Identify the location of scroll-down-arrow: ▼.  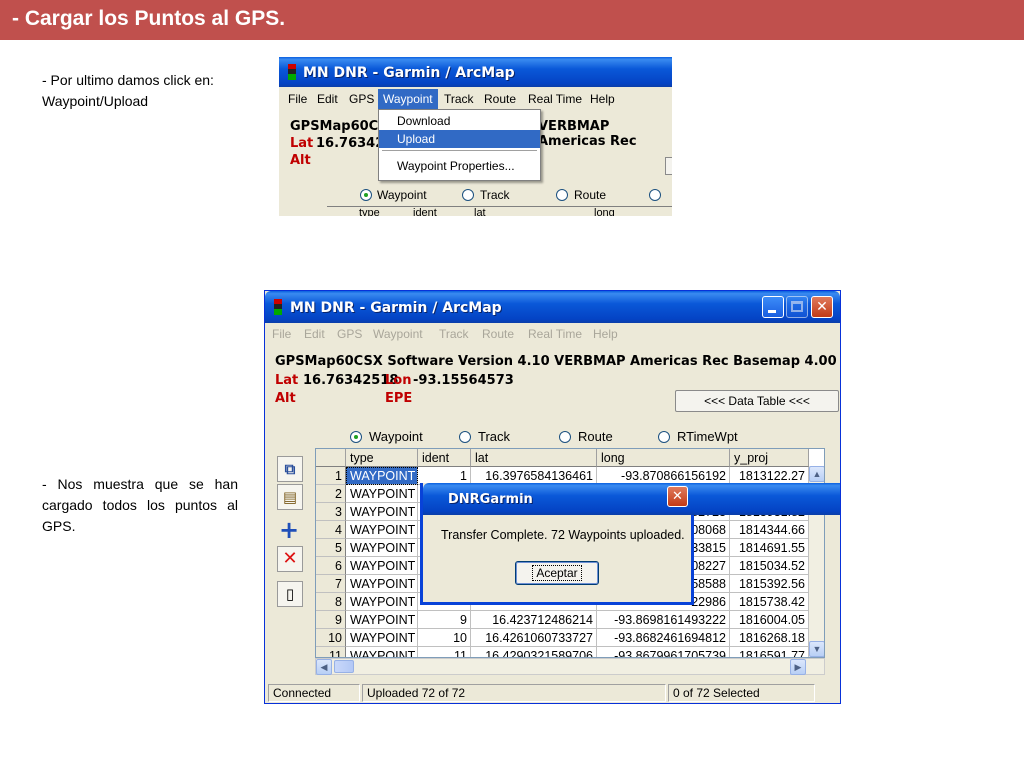
(816, 649).